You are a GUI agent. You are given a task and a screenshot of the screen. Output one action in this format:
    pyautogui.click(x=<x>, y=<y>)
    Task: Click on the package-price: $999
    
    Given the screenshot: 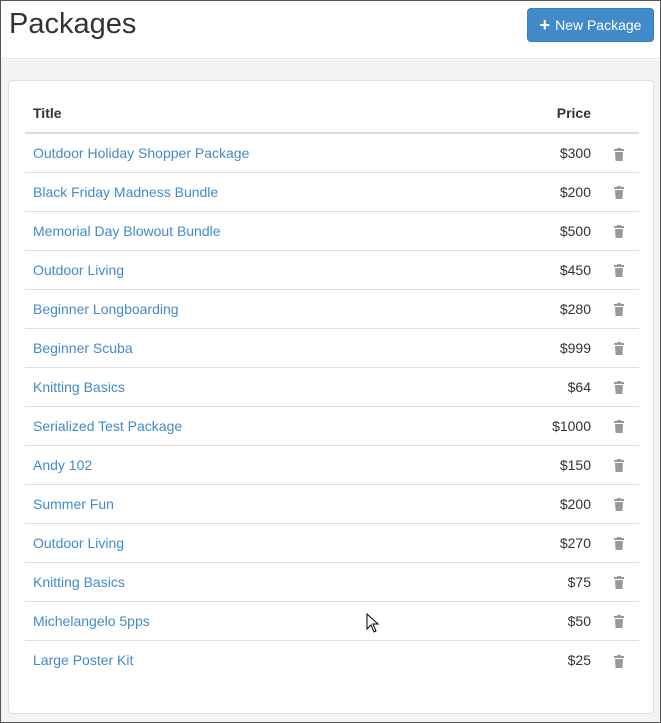 What is the action you would take?
    pyautogui.click(x=549, y=347)
    